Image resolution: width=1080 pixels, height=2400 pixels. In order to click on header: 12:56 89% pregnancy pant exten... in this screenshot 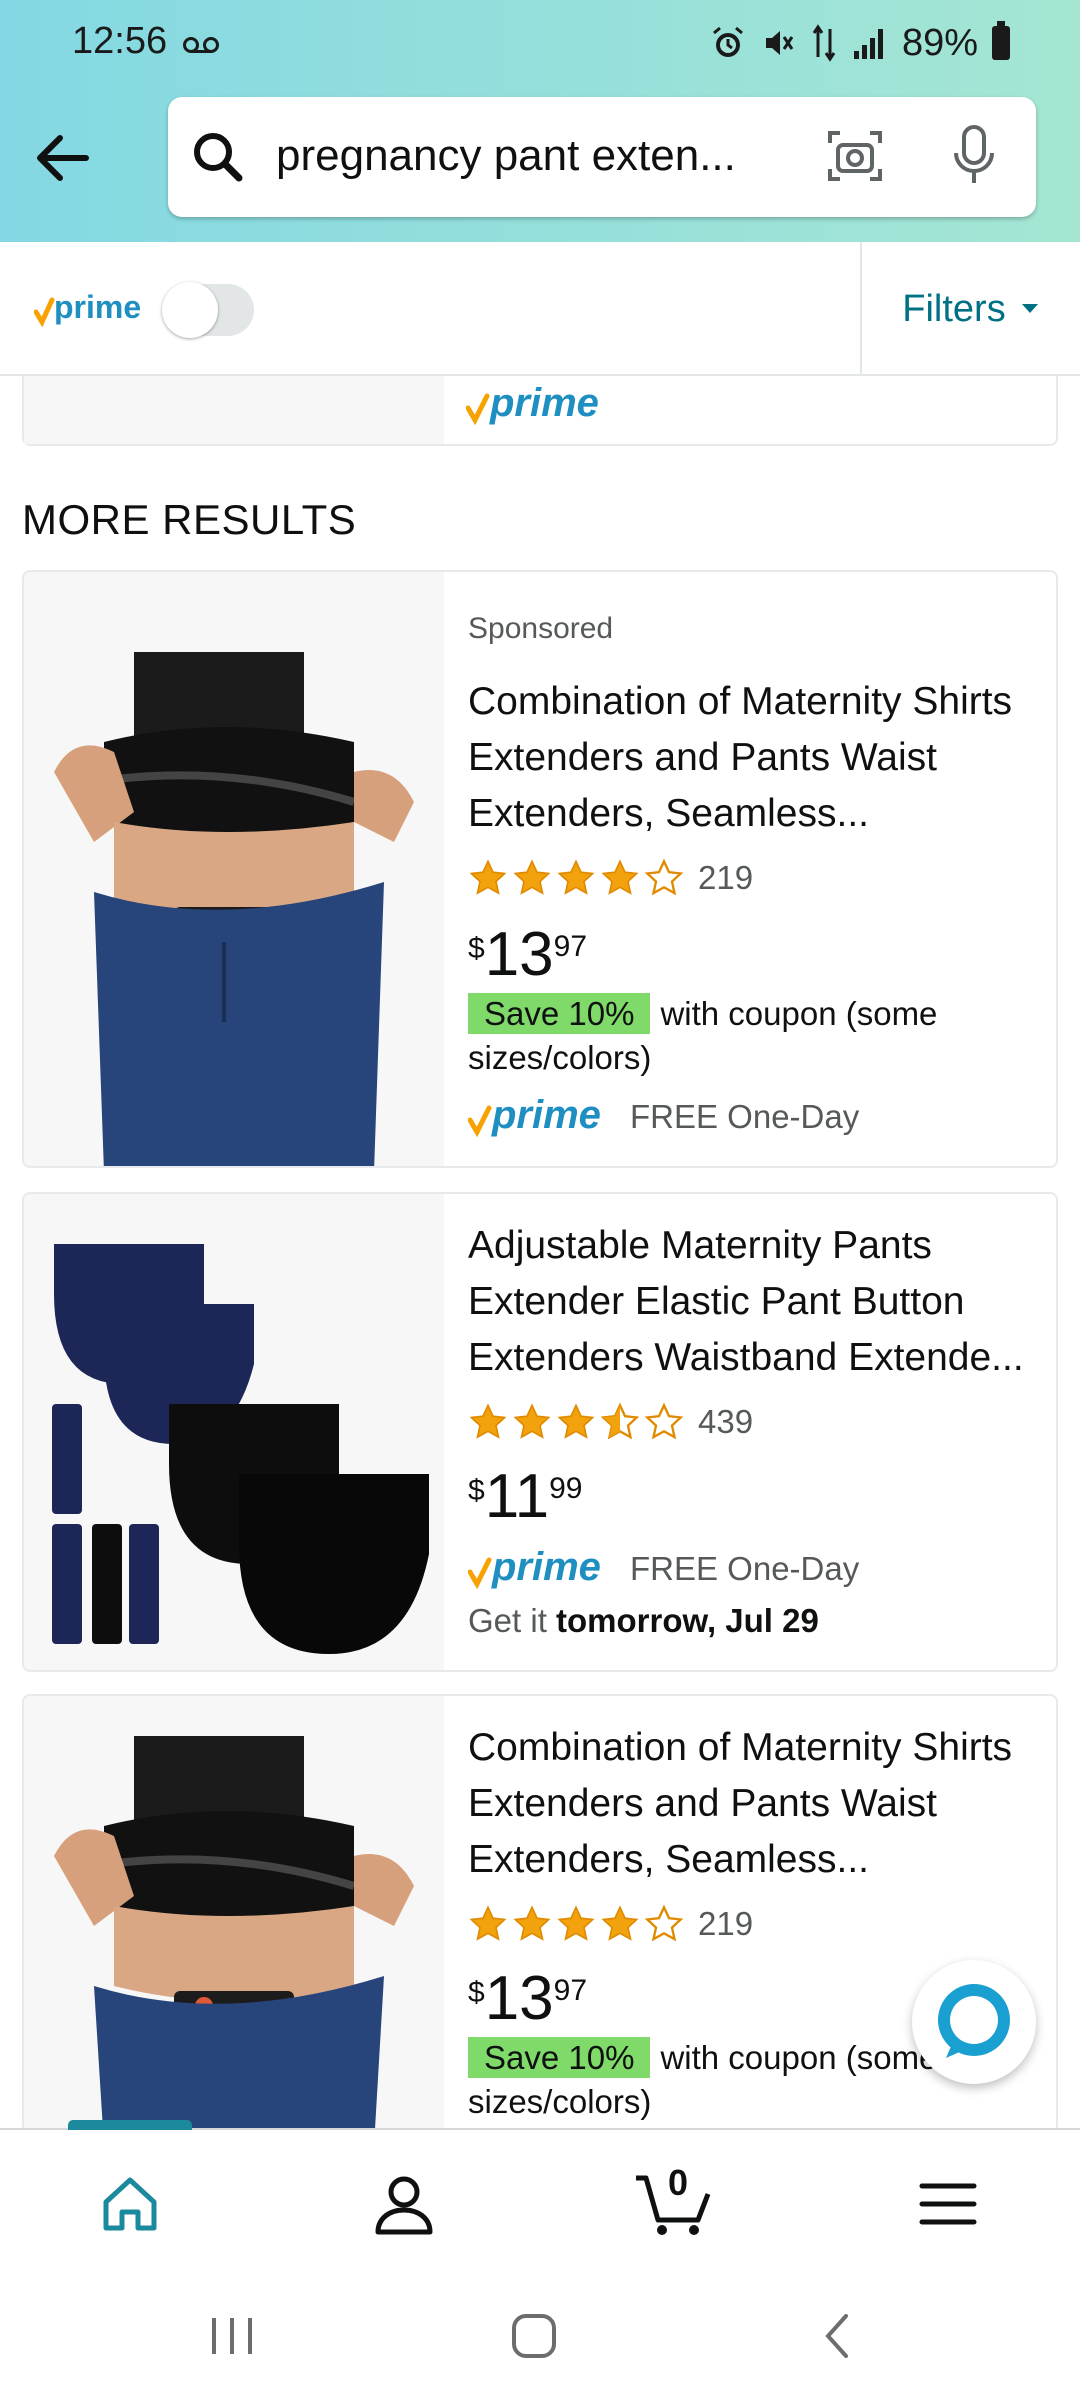, I will do `click(540, 121)`.